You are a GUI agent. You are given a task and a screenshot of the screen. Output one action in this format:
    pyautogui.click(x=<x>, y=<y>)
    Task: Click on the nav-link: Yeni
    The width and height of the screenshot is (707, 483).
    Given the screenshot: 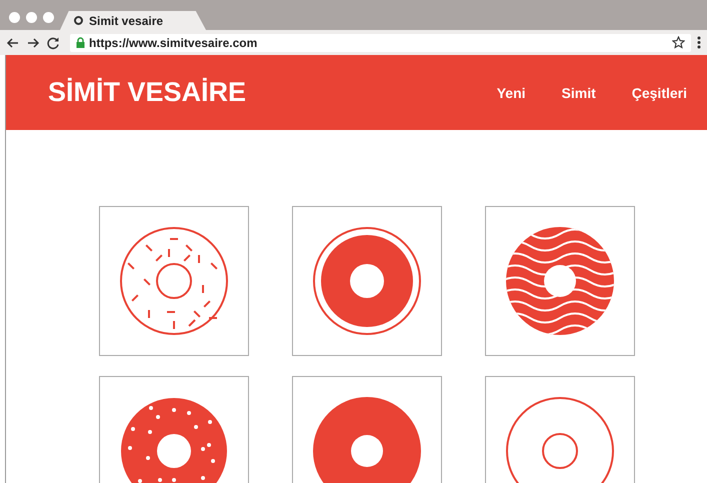 What is the action you would take?
    pyautogui.click(x=511, y=92)
    